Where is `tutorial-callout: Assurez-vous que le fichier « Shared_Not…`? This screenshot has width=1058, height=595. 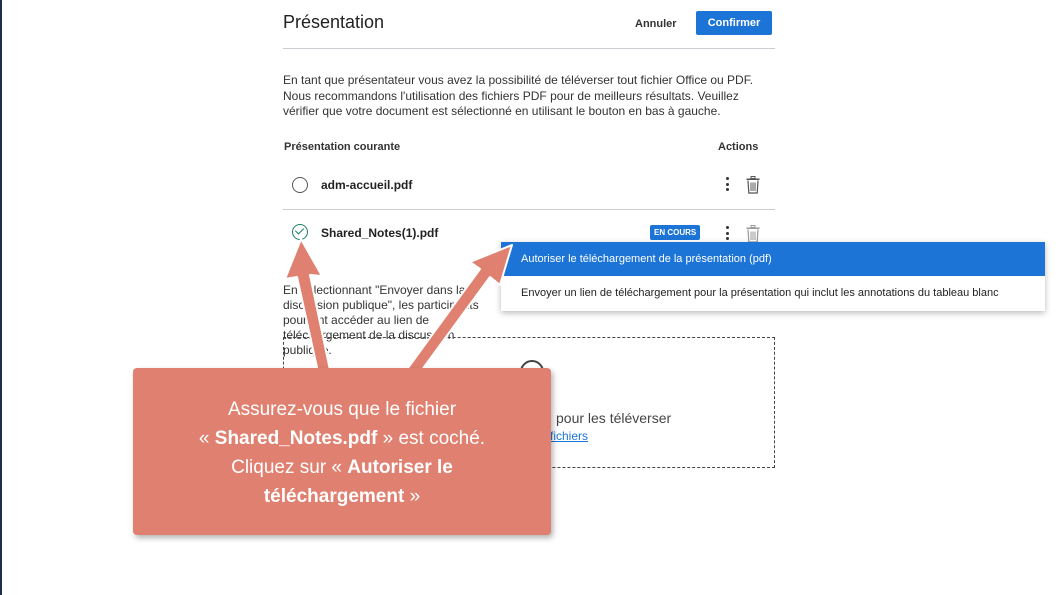 tutorial-callout: Assurez-vous que le fichier « Shared_Not… is located at coordinates (342, 451).